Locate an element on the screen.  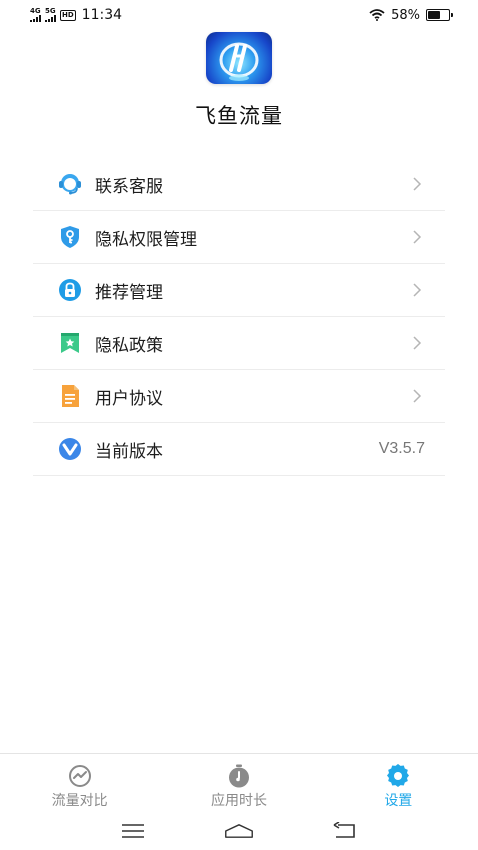
battery-icon is located at coordinates (439, 15).